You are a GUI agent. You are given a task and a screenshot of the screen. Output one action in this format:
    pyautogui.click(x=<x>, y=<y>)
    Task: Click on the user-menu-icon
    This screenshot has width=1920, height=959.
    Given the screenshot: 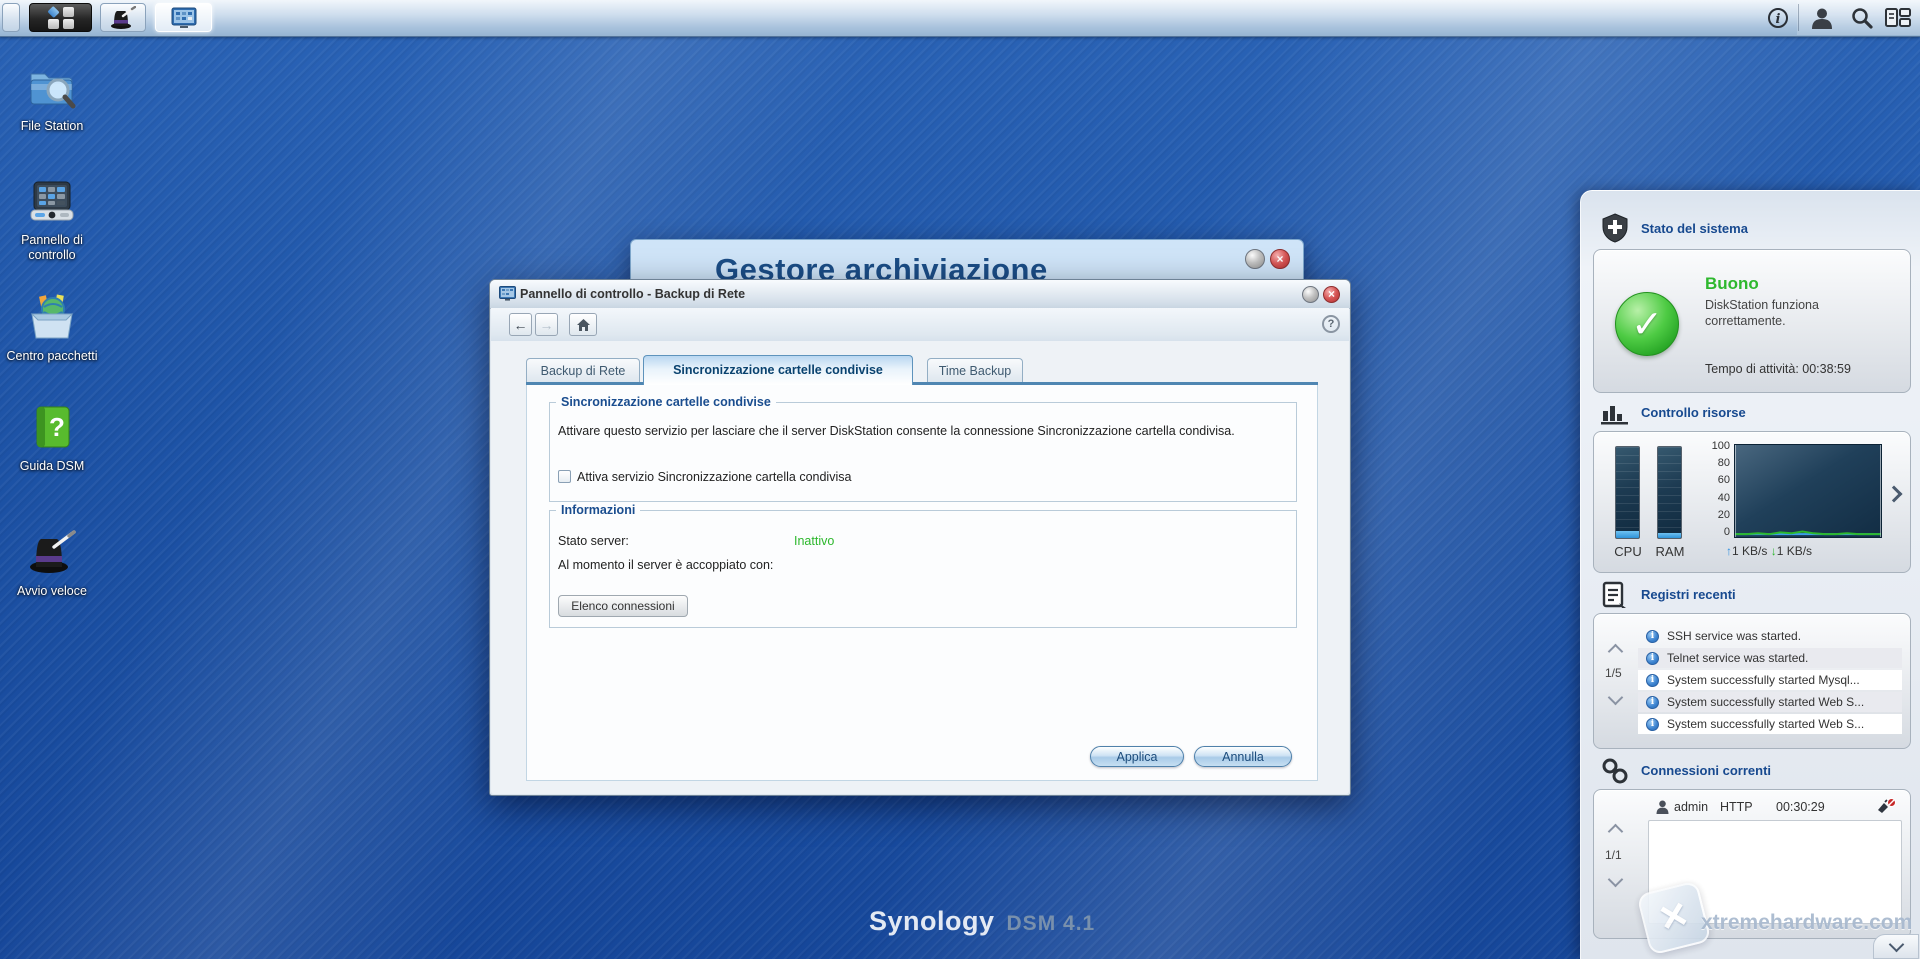 What is the action you would take?
    pyautogui.click(x=1822, y=18)
    